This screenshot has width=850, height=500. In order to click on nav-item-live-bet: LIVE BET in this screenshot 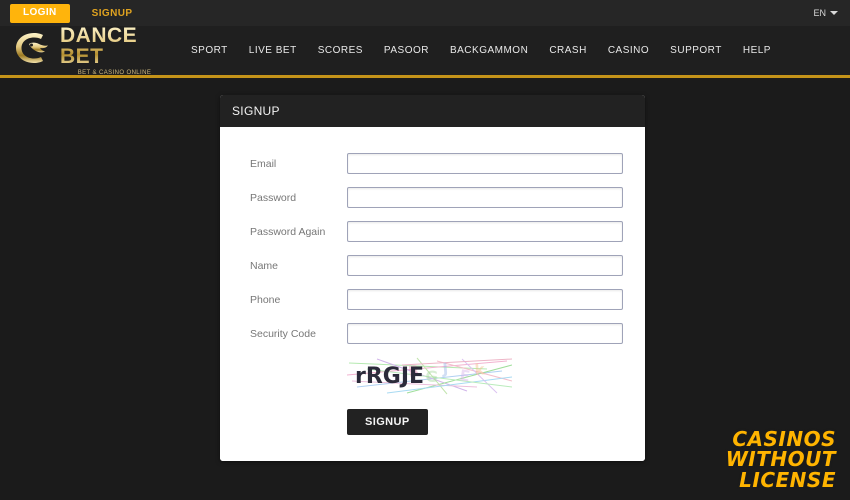, I will do `click(273, 50)`.